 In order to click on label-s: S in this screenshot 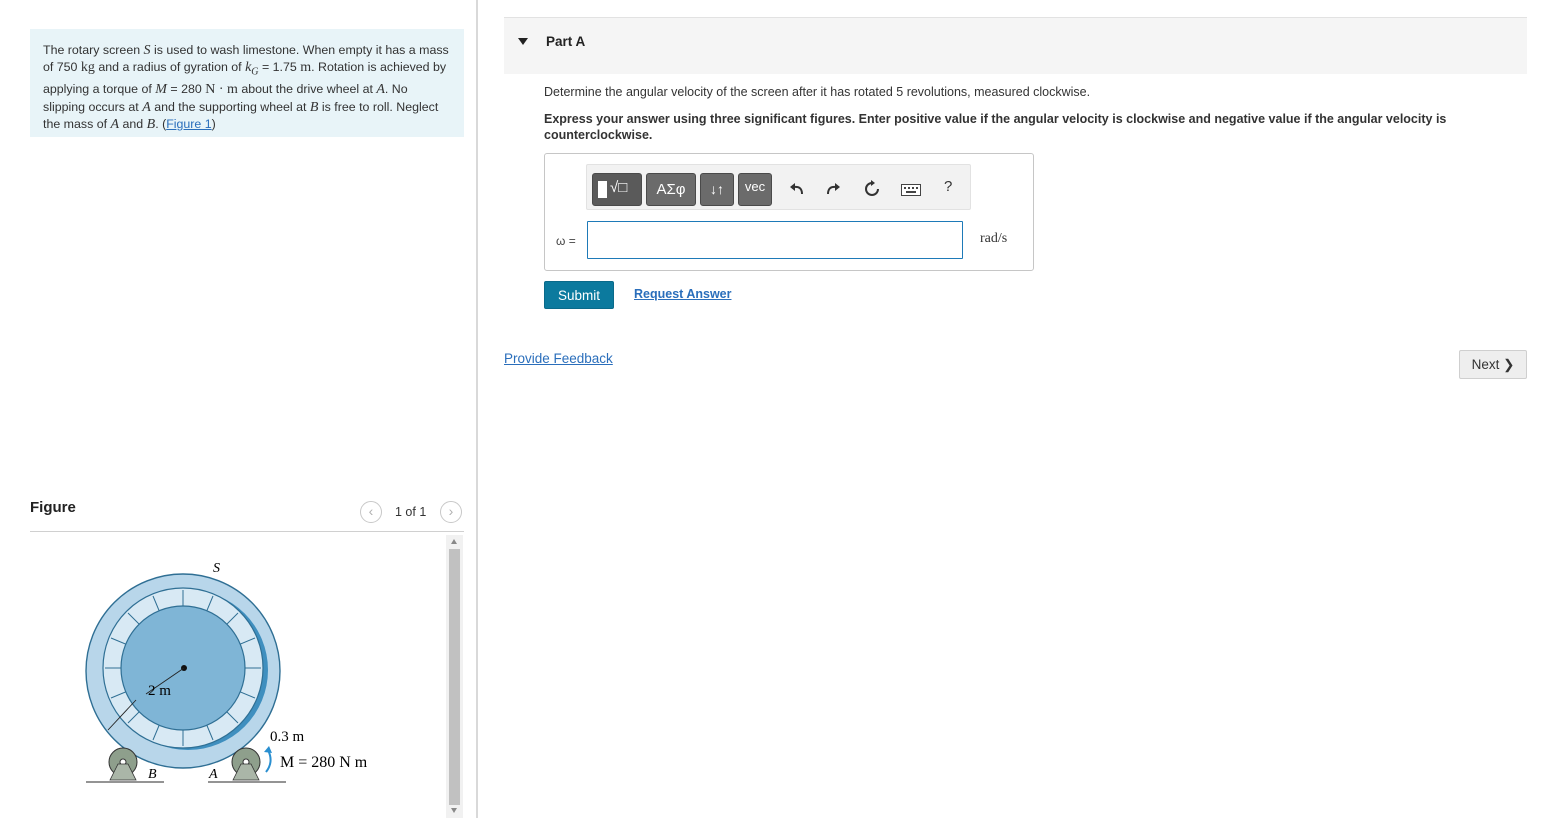, I will do `click(216, 568)`.